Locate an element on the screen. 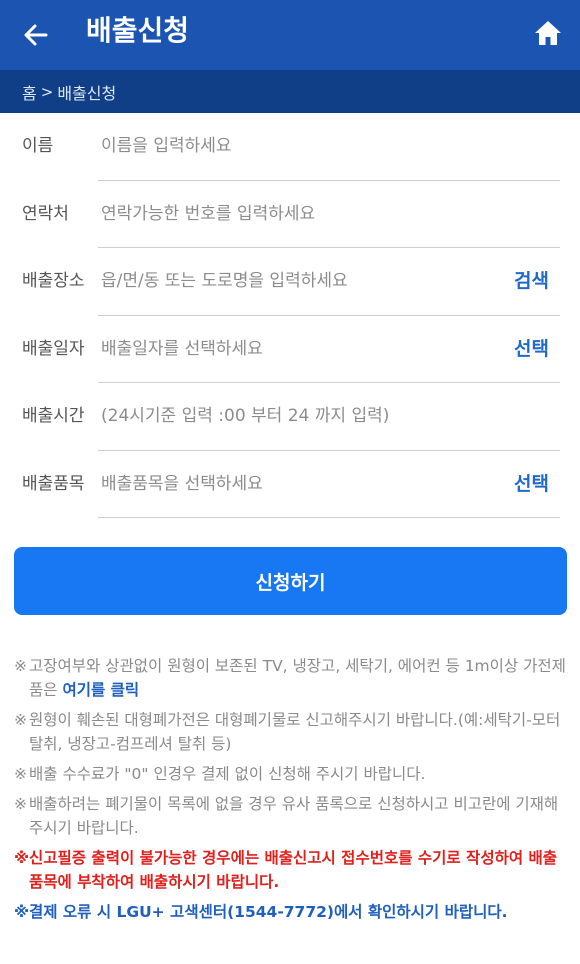 The width and height of the screenshot is (580, 964). contact-label: 연락처 is located at coordinates (45, 213).